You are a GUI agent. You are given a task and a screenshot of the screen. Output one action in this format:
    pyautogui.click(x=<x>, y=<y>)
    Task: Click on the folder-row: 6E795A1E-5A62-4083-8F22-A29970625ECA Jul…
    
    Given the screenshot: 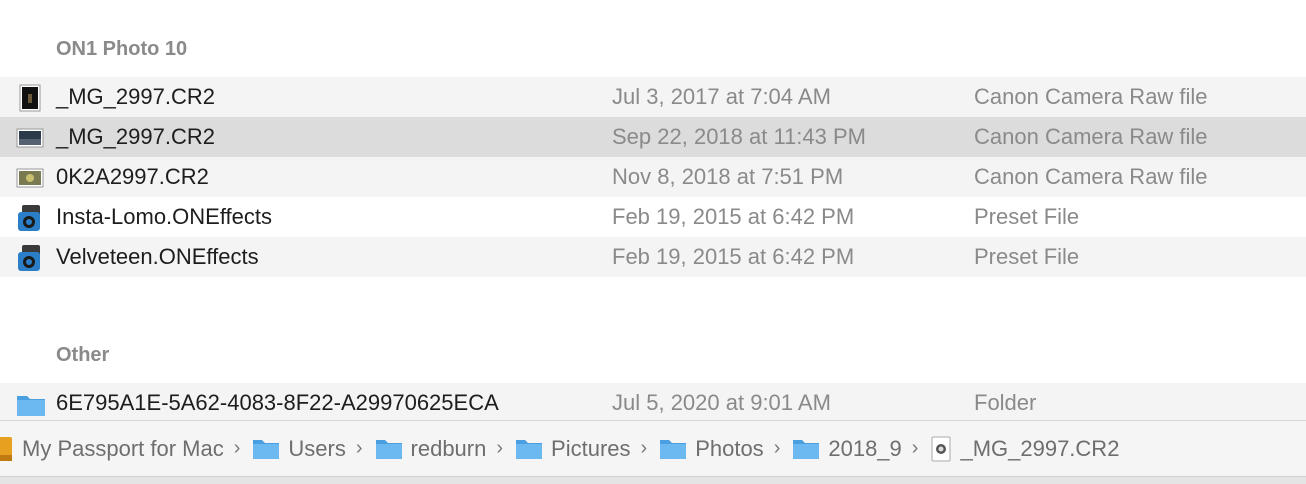 What is the action you would take?
    pyautogui.click(x=653, y=403)
    